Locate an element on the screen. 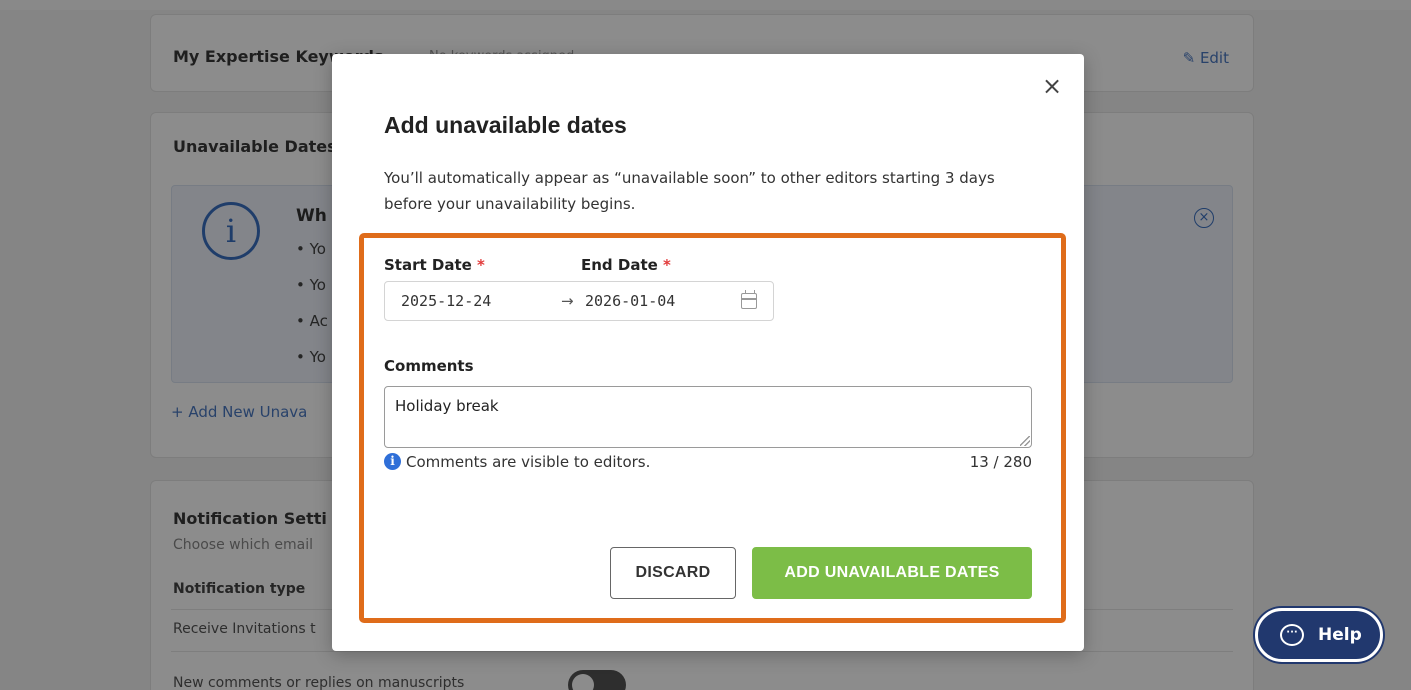  help-label: Help is located at coordinates (1340, 635).